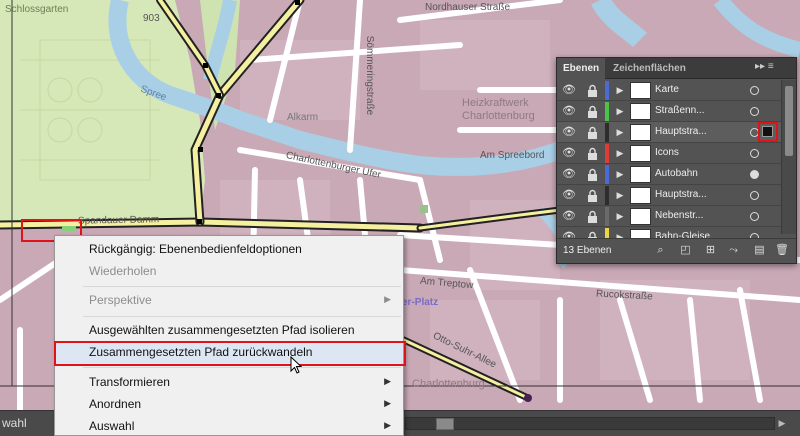 This screenshot has height=436, width=800. I want to click on map-label-heizkraftwerk-2: Charlottenburg, so click(498, 116).